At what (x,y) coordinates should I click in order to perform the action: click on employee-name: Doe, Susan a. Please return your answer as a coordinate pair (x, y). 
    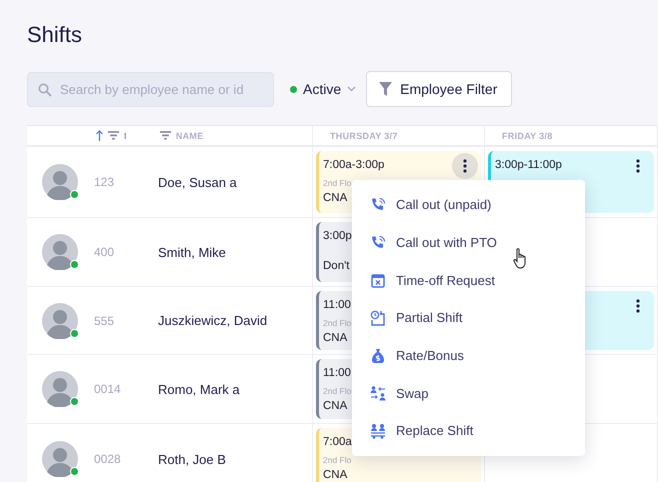
    Looking at the image, I should click on (197, 182).